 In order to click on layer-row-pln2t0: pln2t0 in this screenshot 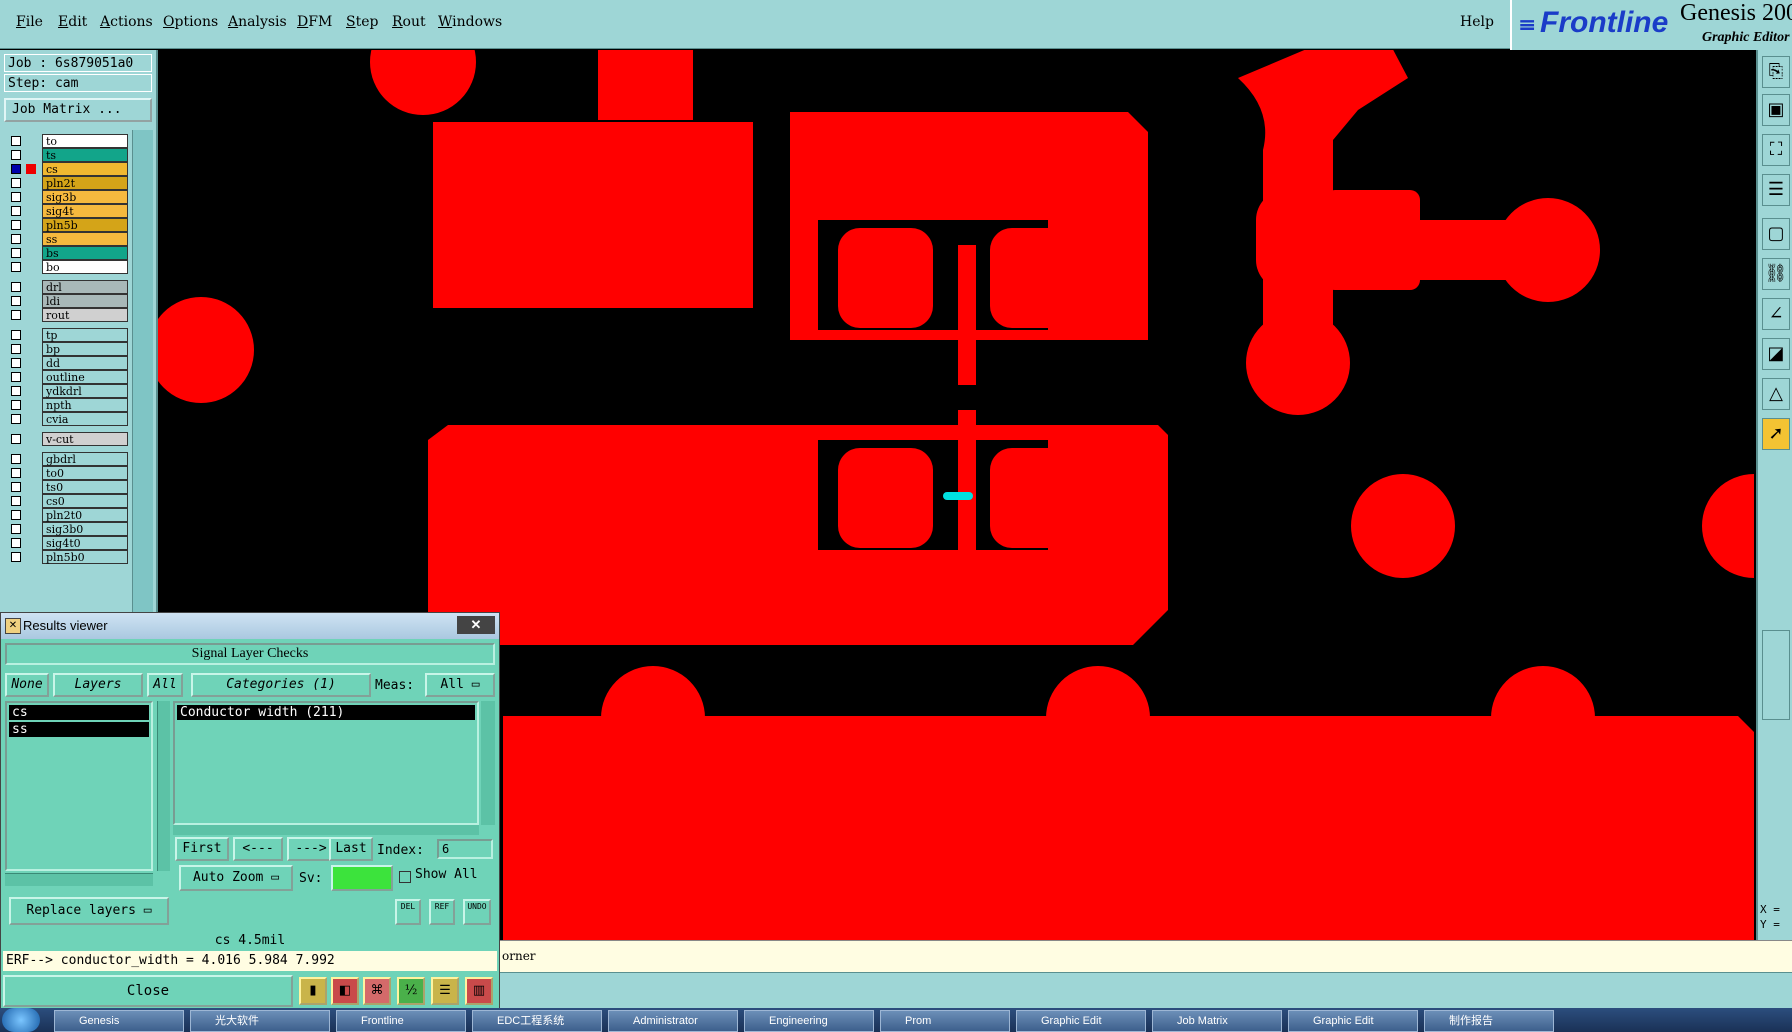, I will do `click(66, 515)`.